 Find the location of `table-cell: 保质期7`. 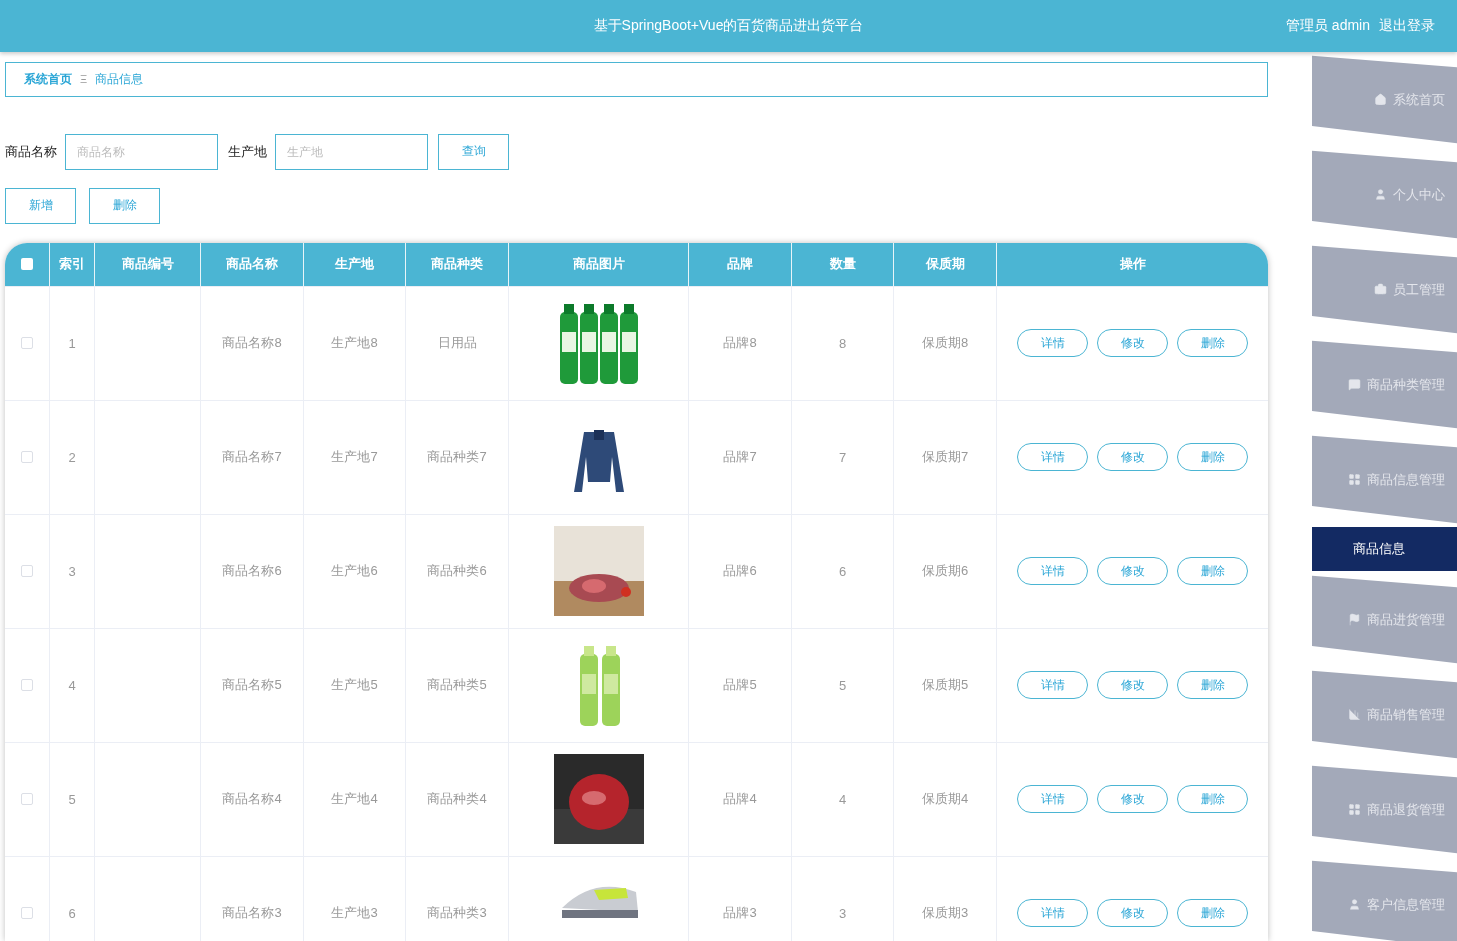

table-cell: 保质期7 is located at coordinates (944, 457).